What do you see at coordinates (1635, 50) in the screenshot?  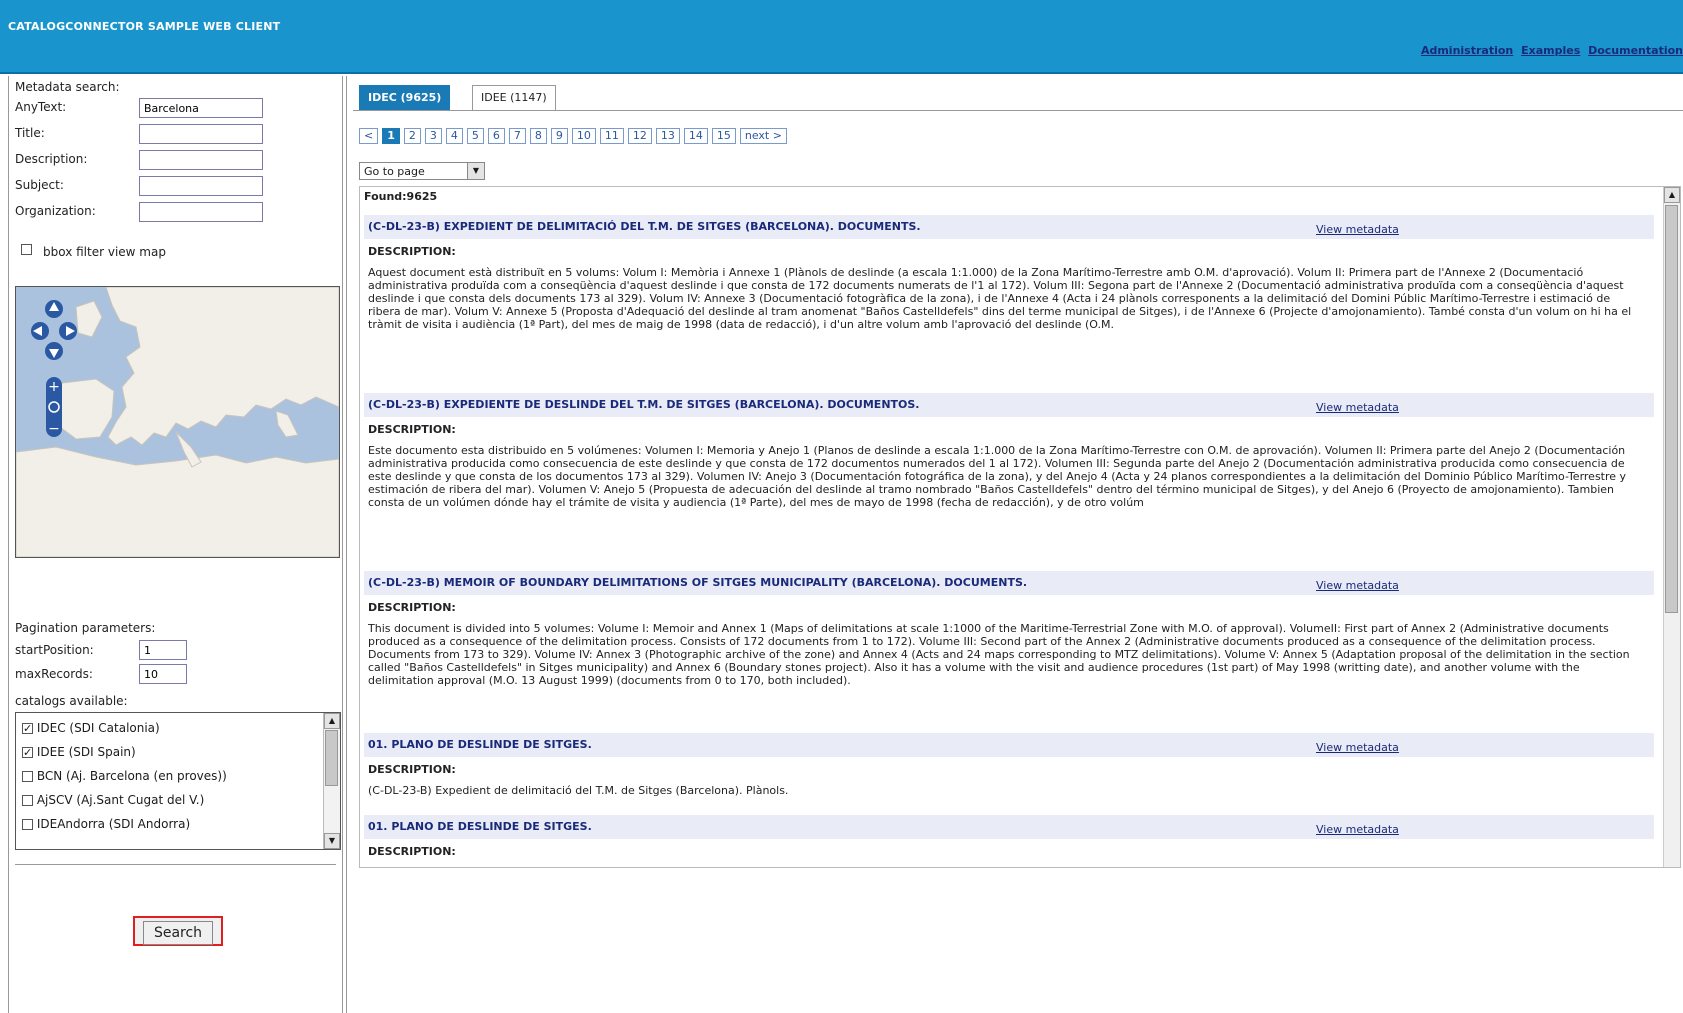 I see `documentation-link: Documentation` at bounding box center [1635, 50].